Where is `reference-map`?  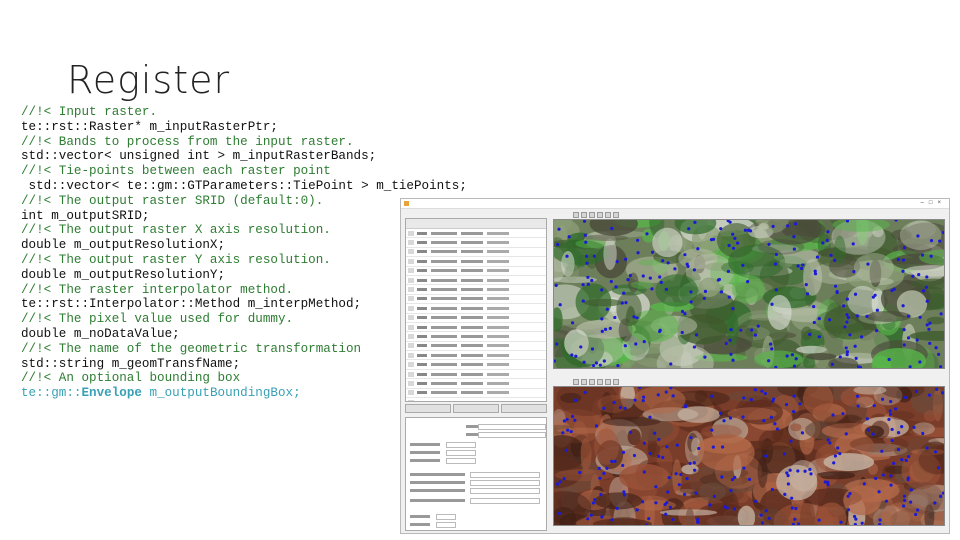
reference-map is located at coordinates (749, 294).